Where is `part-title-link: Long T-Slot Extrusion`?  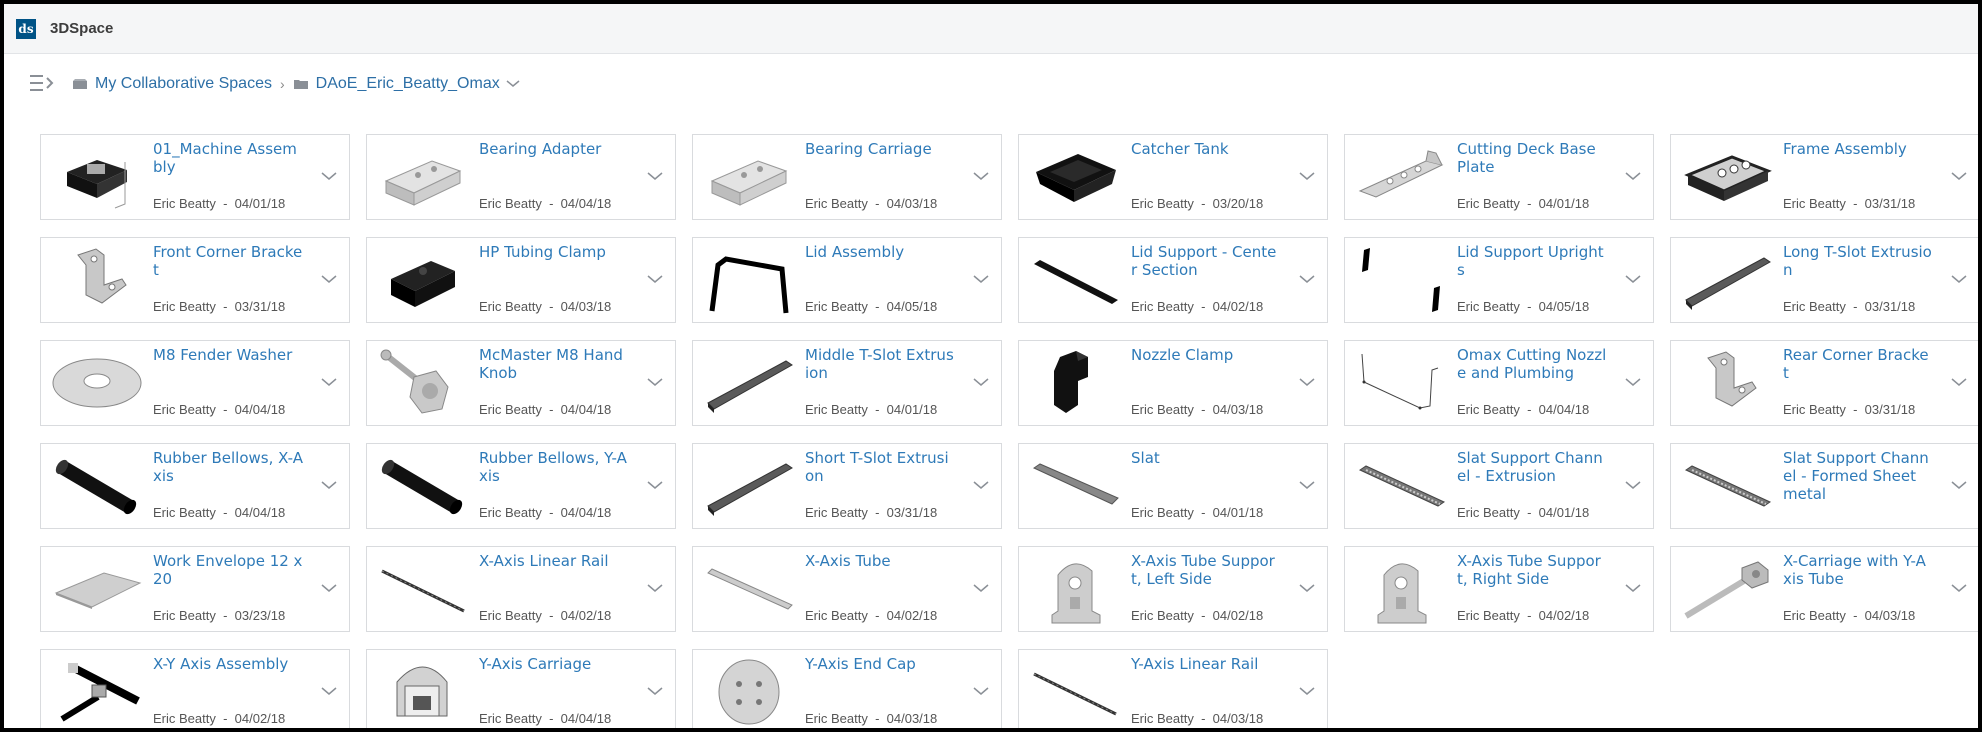 part-title-link: Long T-Slot Extrusion is located at coordinates (1858, 261).